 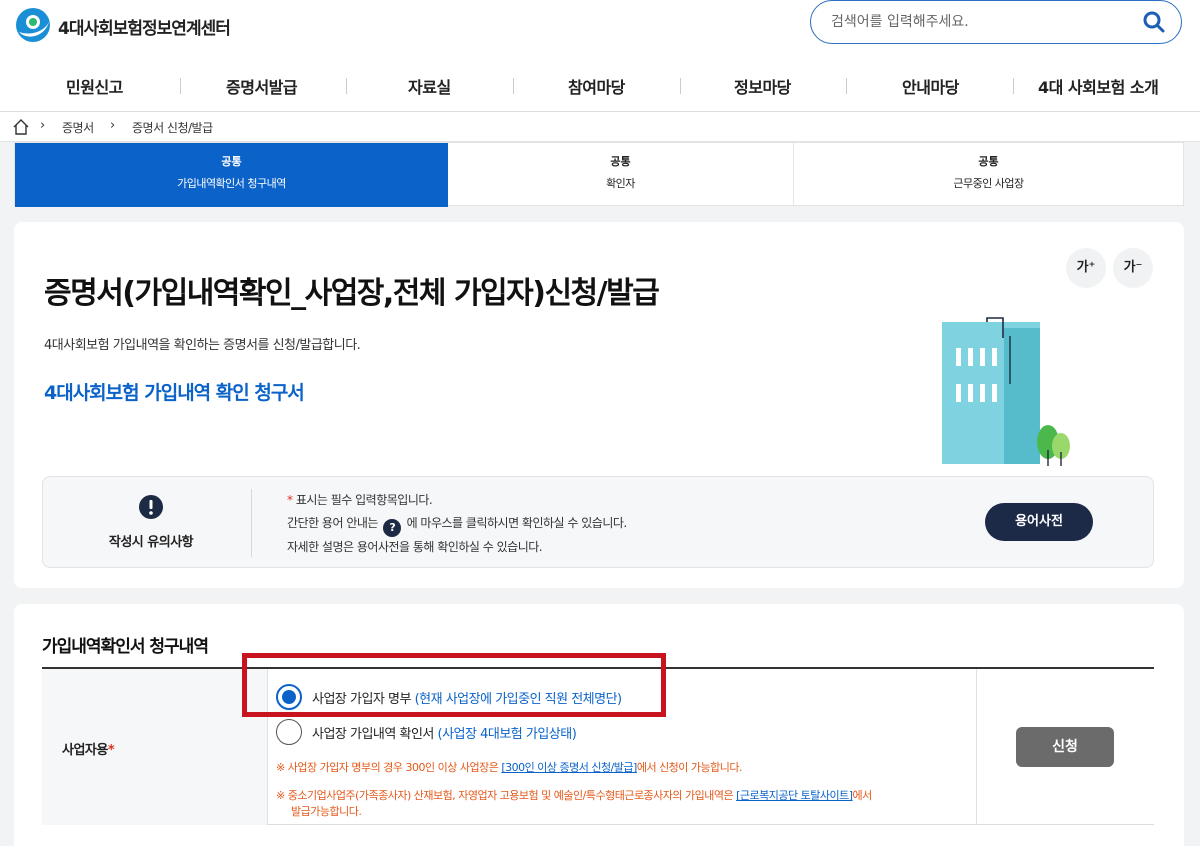 What do you see at coordinates (33, 25) in the screenshot?
I see `logo-icon` at bounding box center [33, 25].